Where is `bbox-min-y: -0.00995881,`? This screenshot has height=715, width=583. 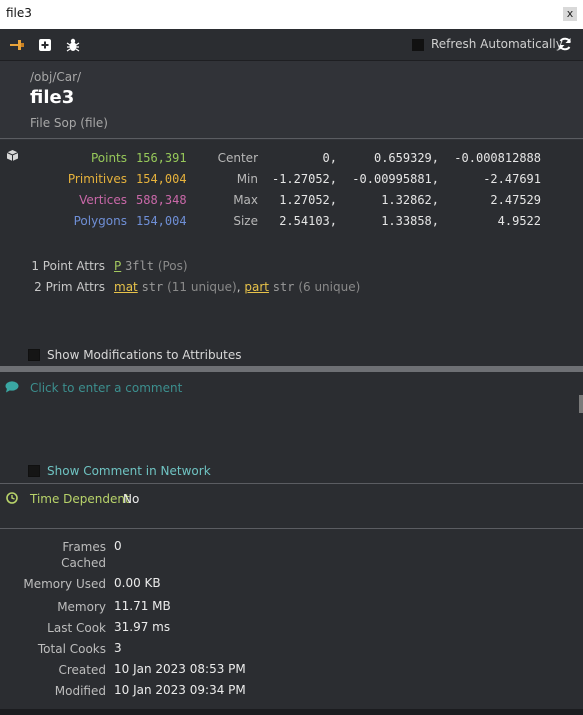
bbox-min-y: -0.00995881, is located at coordinates (395, 179).